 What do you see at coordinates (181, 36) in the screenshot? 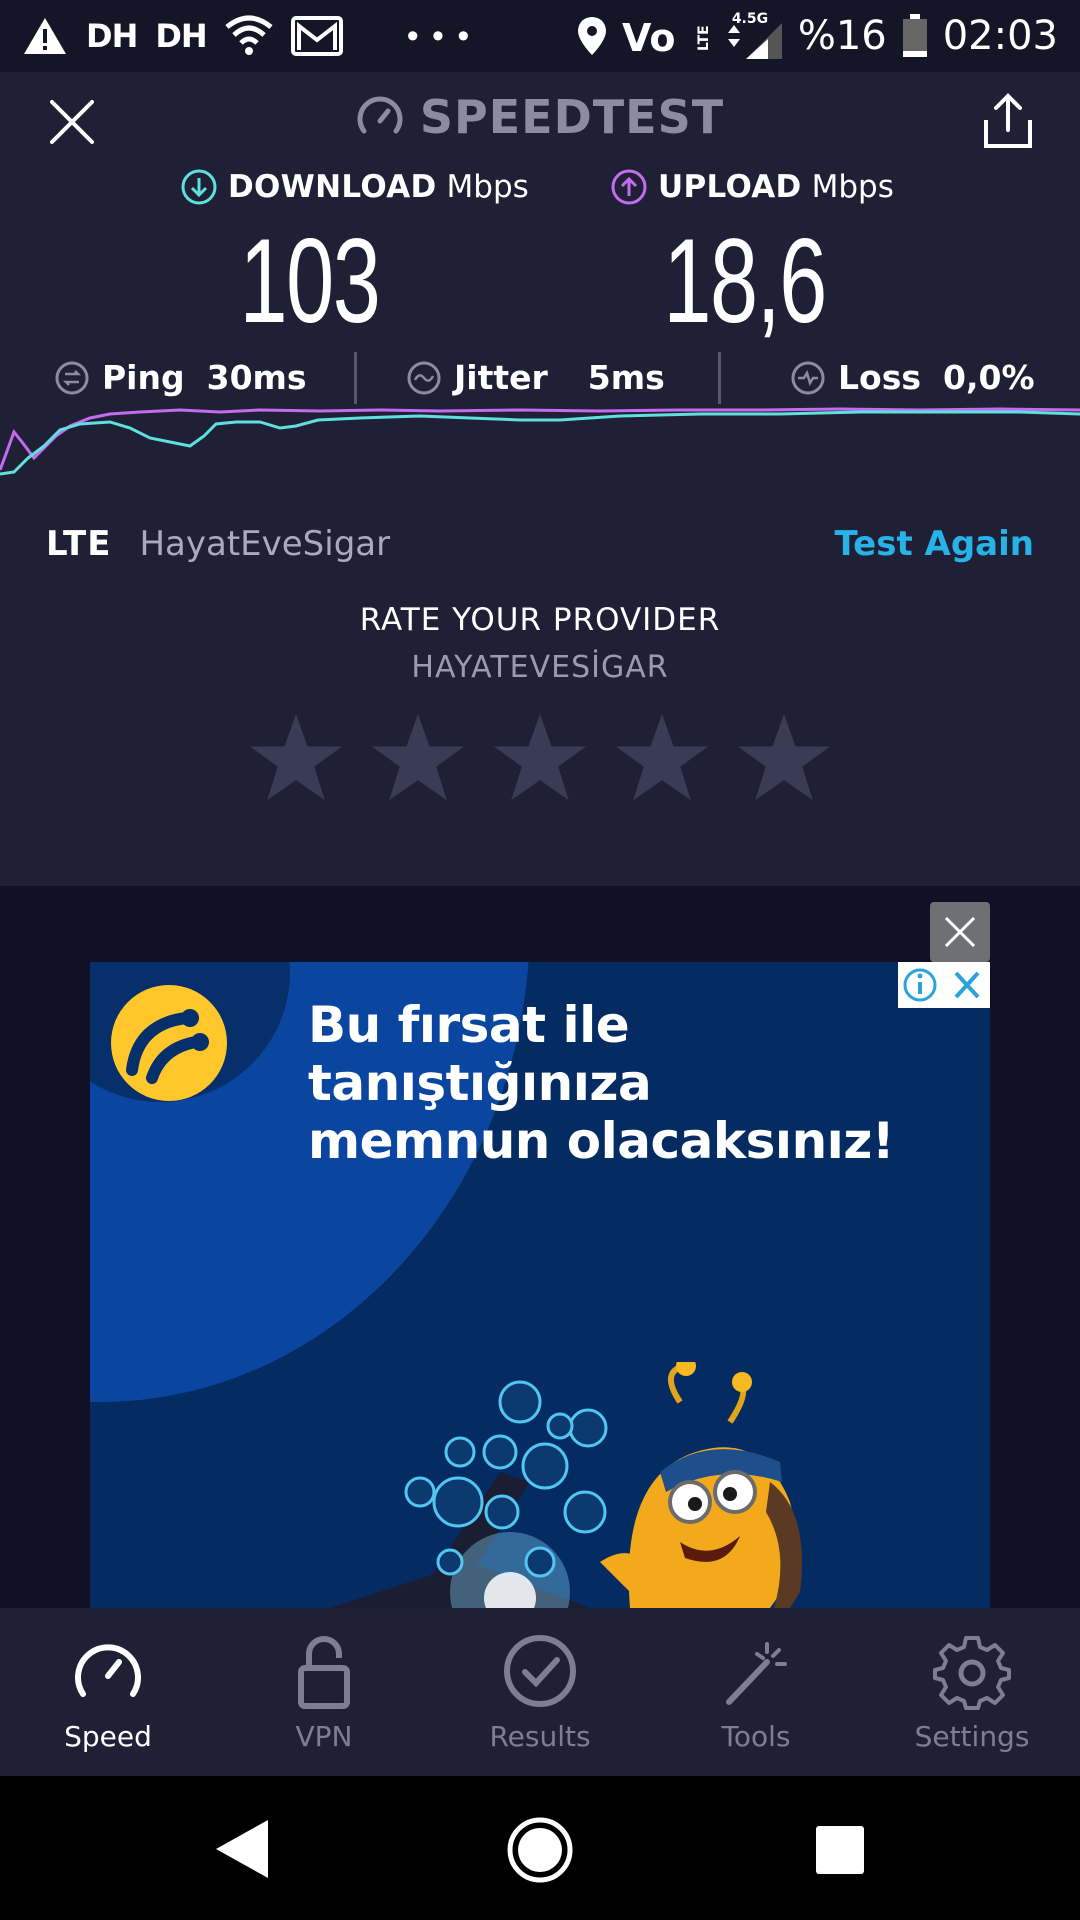
I see `carrier-2: DH` at bounding box center [181, 36].